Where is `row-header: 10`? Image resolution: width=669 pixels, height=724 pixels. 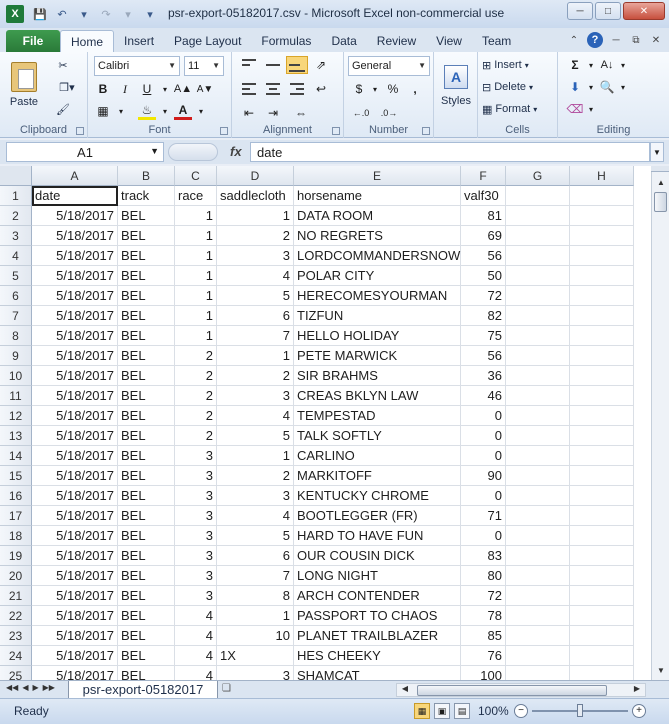 row-header: 10 is located at coordinates (16, 376).